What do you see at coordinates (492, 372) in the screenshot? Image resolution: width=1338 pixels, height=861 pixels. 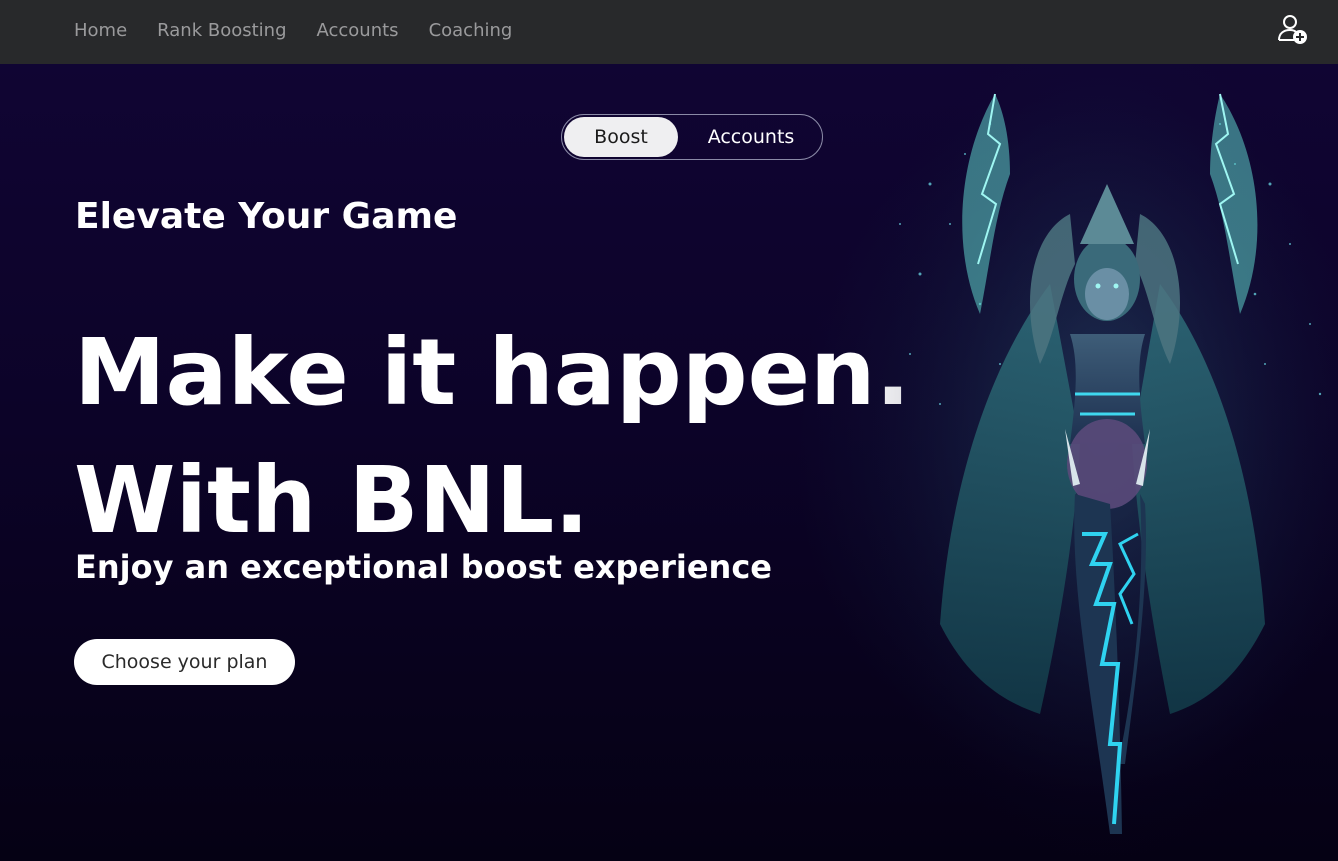 I see `headline-line-1: Make it happen.` at bounding box center [492, 372].